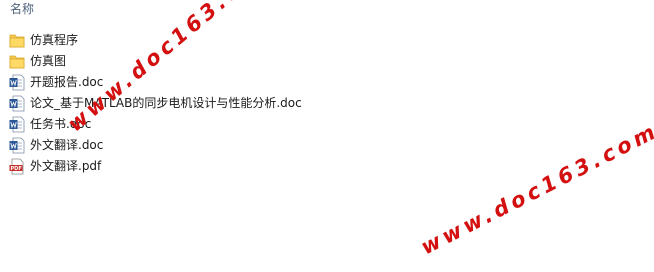 The width and height of the screenshot is (654, 272). I want to click on svg-text: PDF, so click(16, 169).